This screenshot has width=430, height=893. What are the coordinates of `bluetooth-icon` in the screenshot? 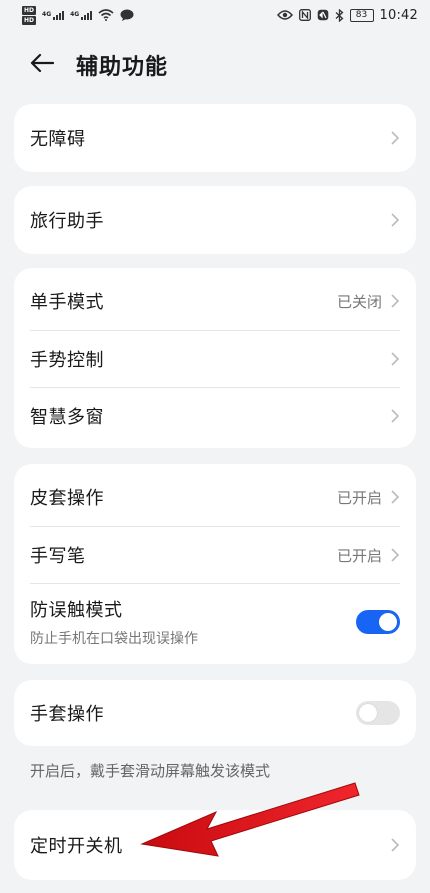 It's located at (339, 15).